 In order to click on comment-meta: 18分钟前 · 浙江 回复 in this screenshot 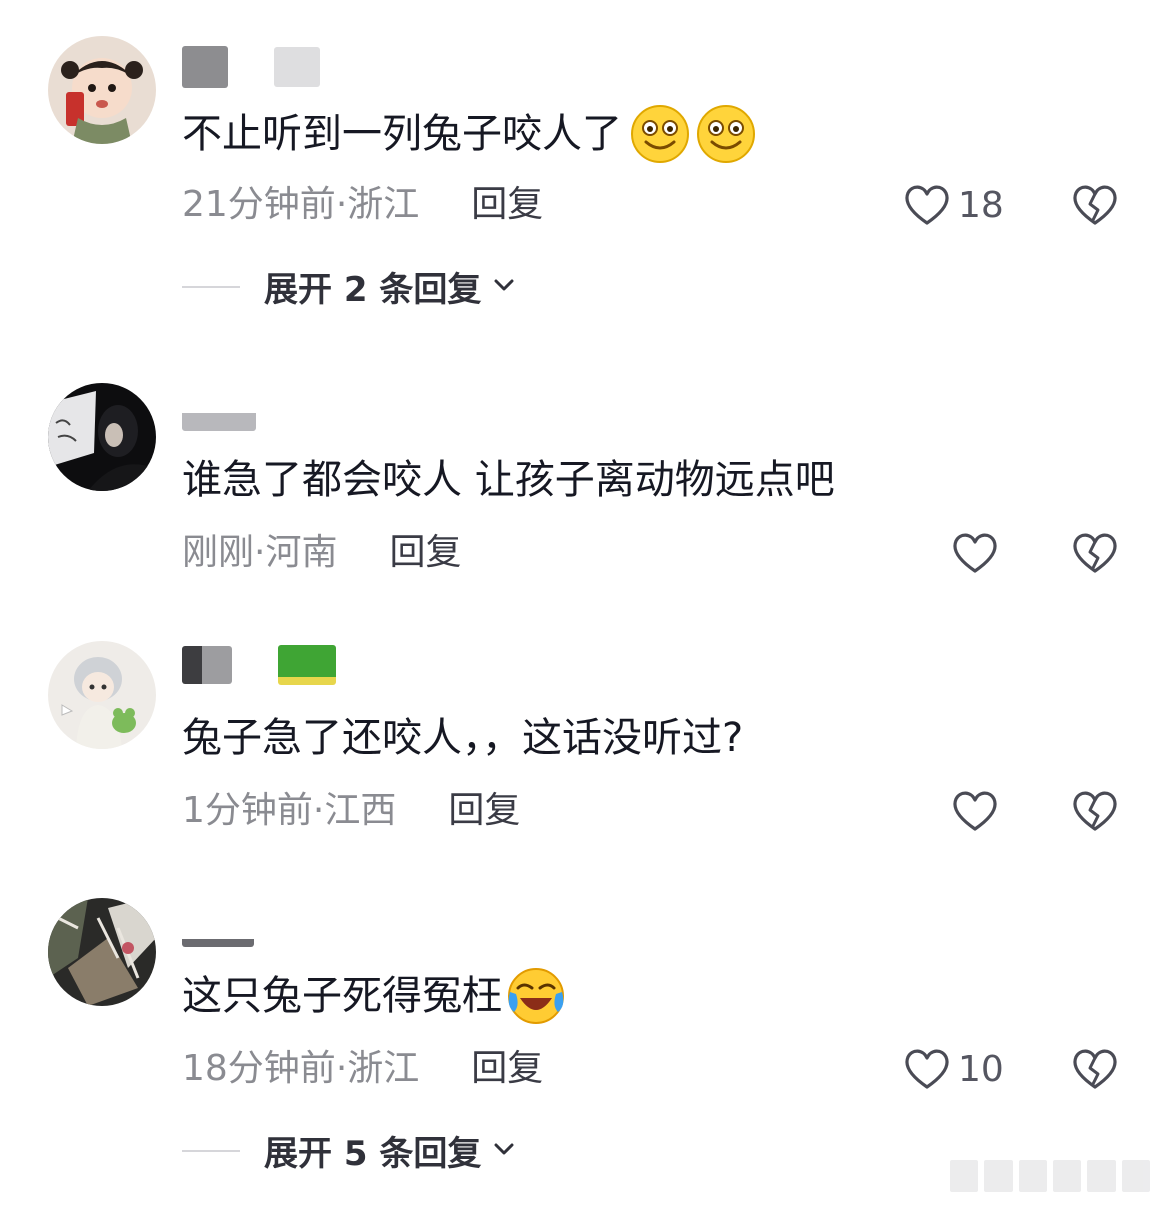, I will do `click(362, 1069)`.